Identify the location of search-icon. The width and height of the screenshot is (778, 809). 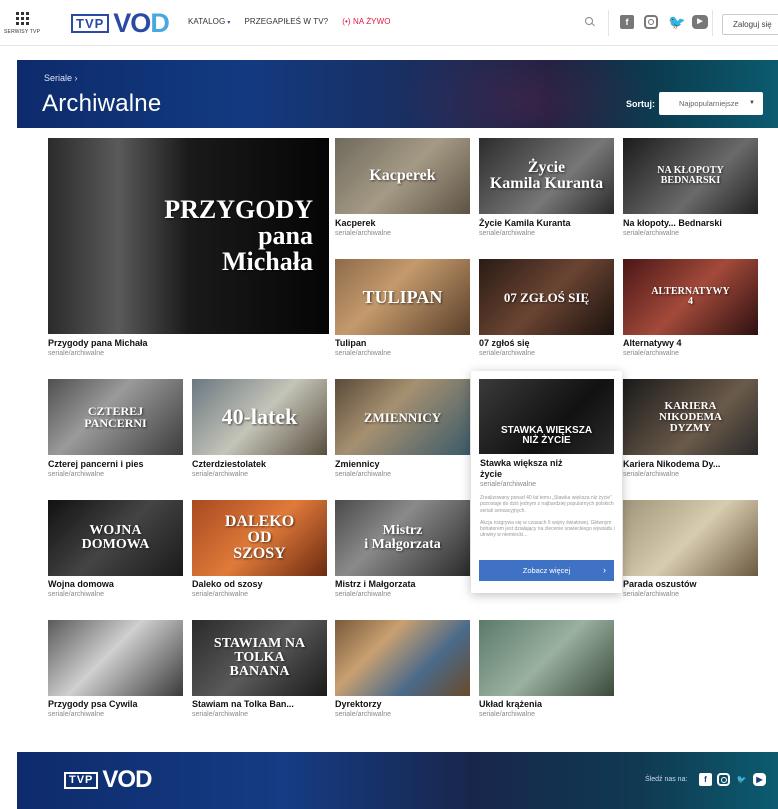
(590, 22).